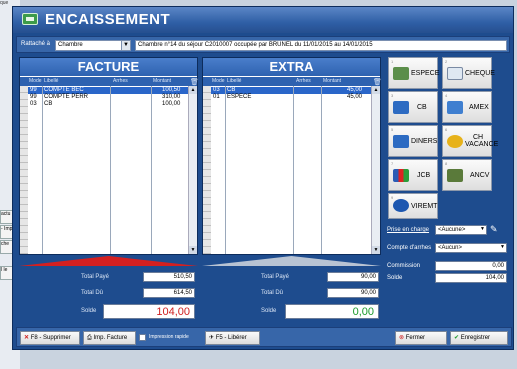 The height and width of the screenshot is (369, 517). Describe the element at coordinates (108, 19) in the screenshot. I see `window-title: ENCAISSEMENT` at that location.